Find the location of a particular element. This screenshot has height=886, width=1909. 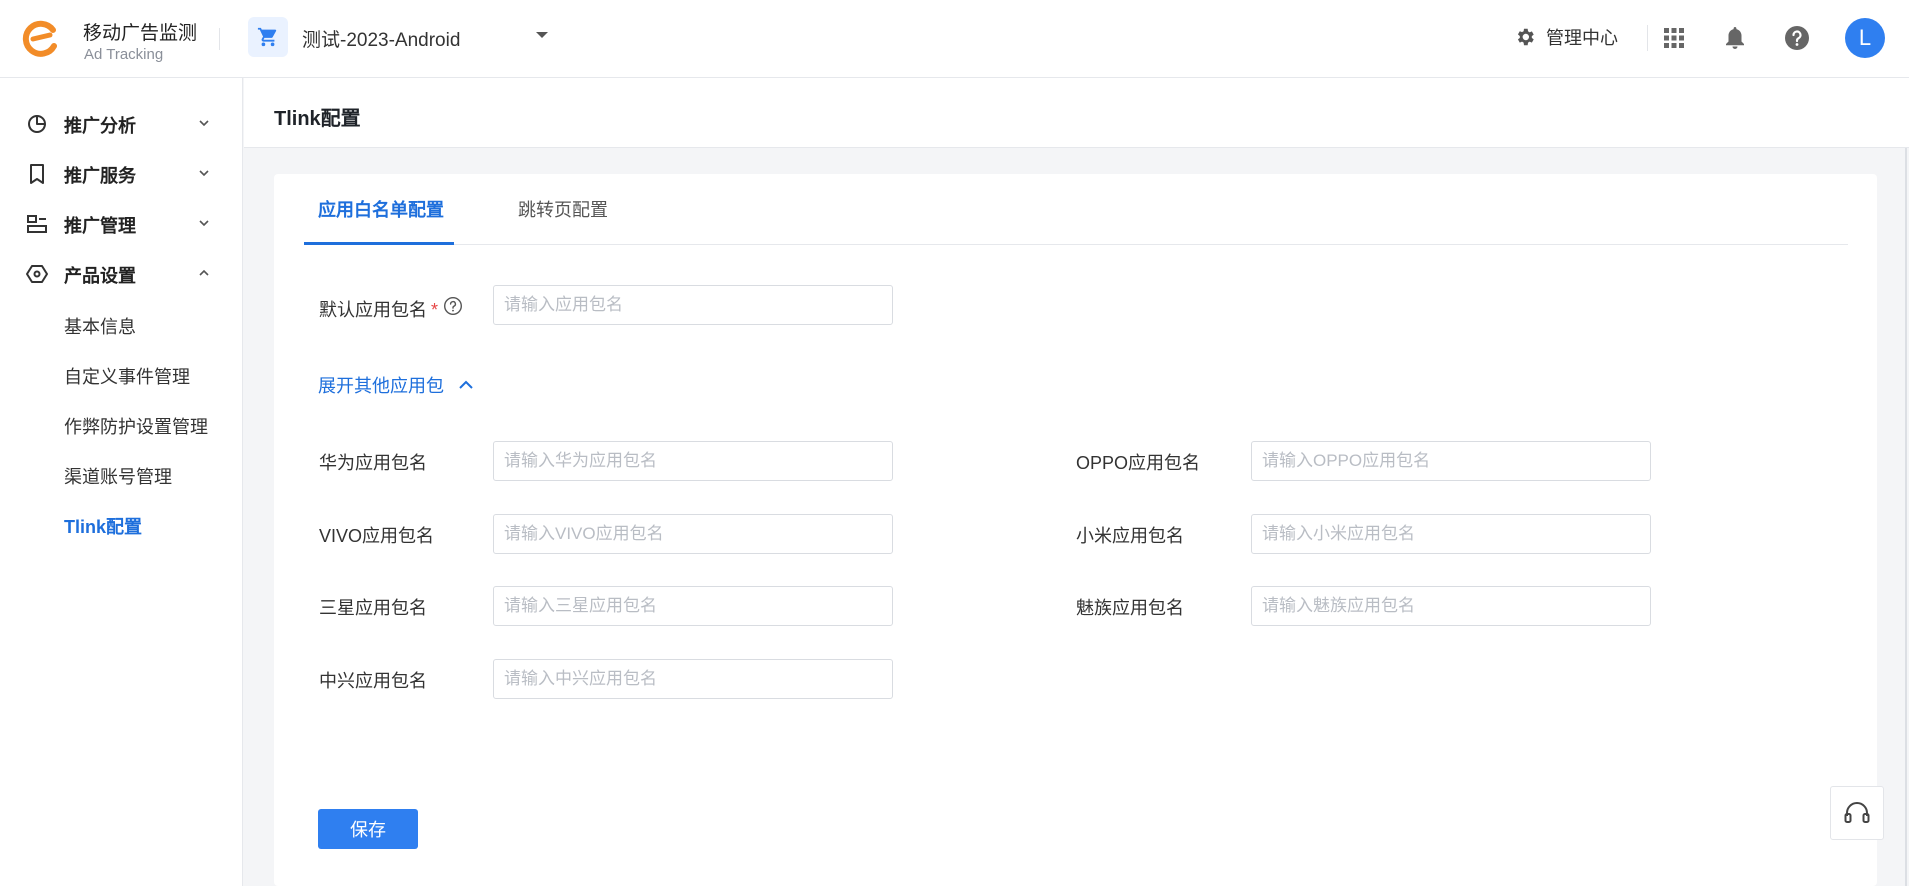

app-icon is located at coordinates (268, 37).